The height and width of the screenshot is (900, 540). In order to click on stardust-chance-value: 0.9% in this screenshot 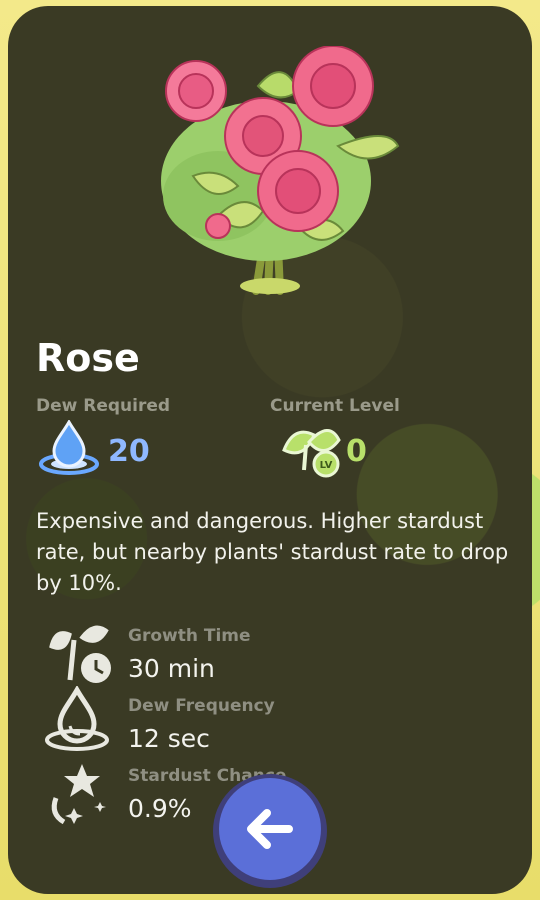, I will do `click(160, 808)`.